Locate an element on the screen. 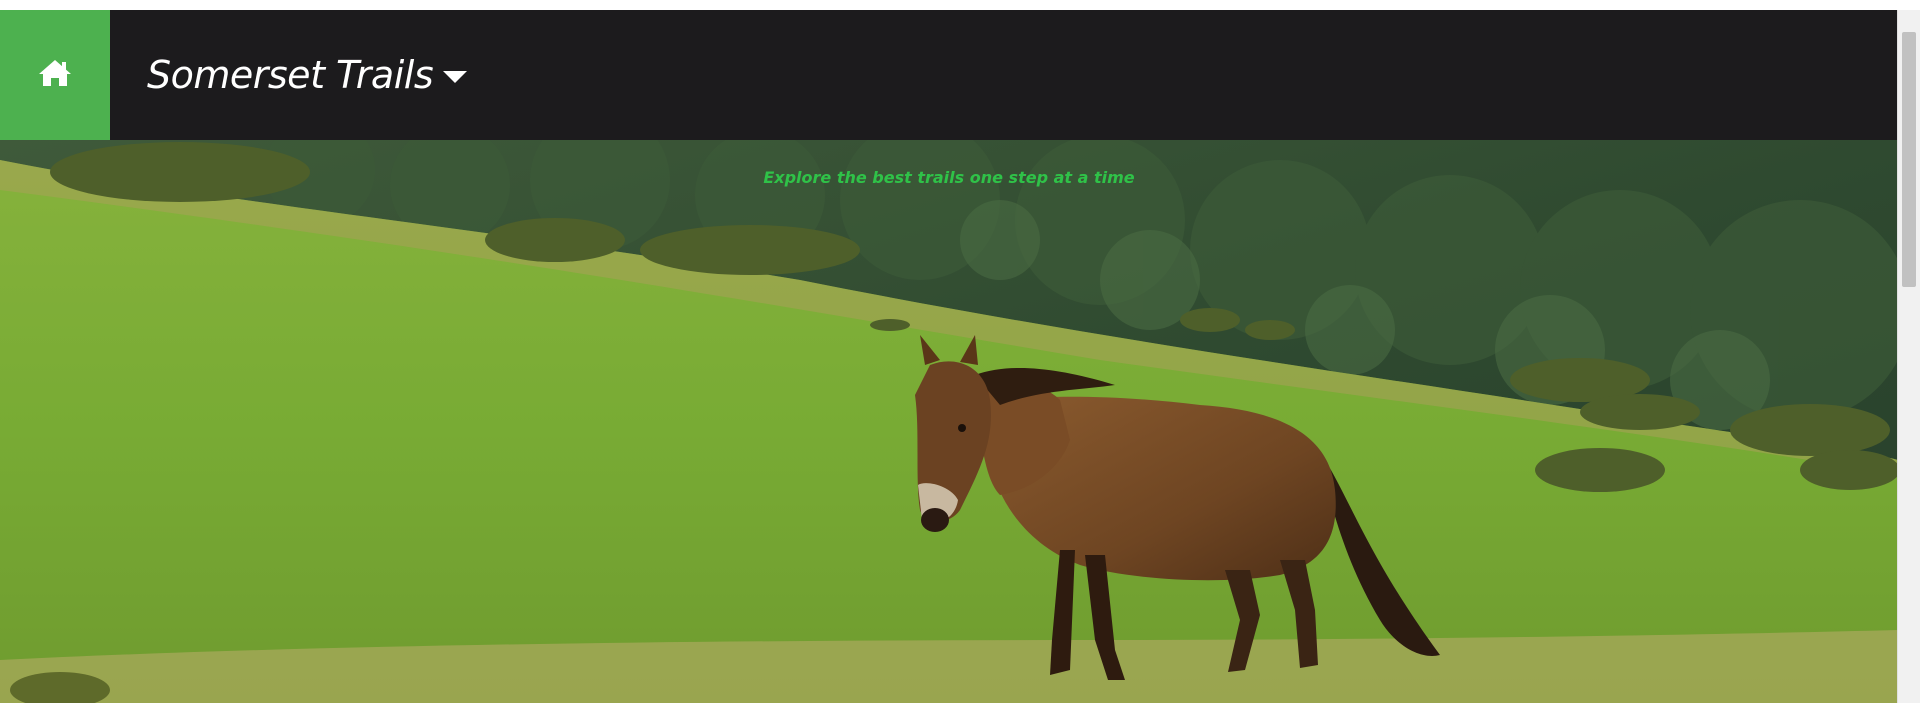 This screenshot has width=1920, height=715. brand-title: Somerset Trails is located at coordinates (290, 75).